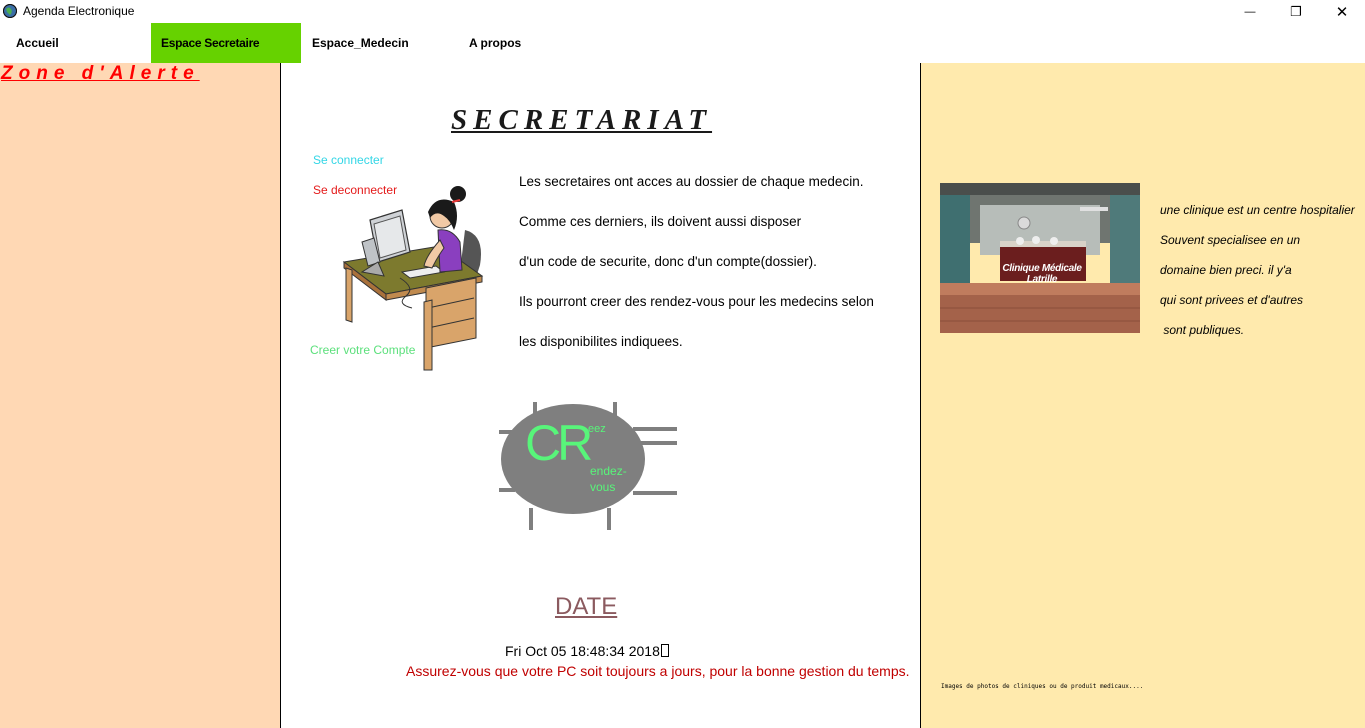 This screenshot has height=728, width=1365. Describe the element at coordinates (559, 443) in the screenshot. I see `logo-big-letters: CR` at that location.